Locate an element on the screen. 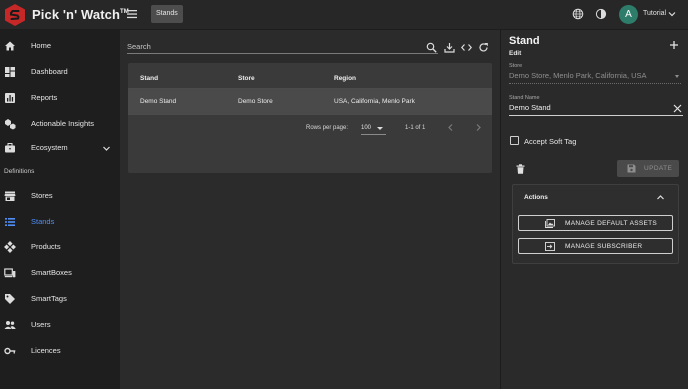 Image resolution: width=688 pixels, height=389 pixels. refresh-icon is located at coordinates (483, 47).